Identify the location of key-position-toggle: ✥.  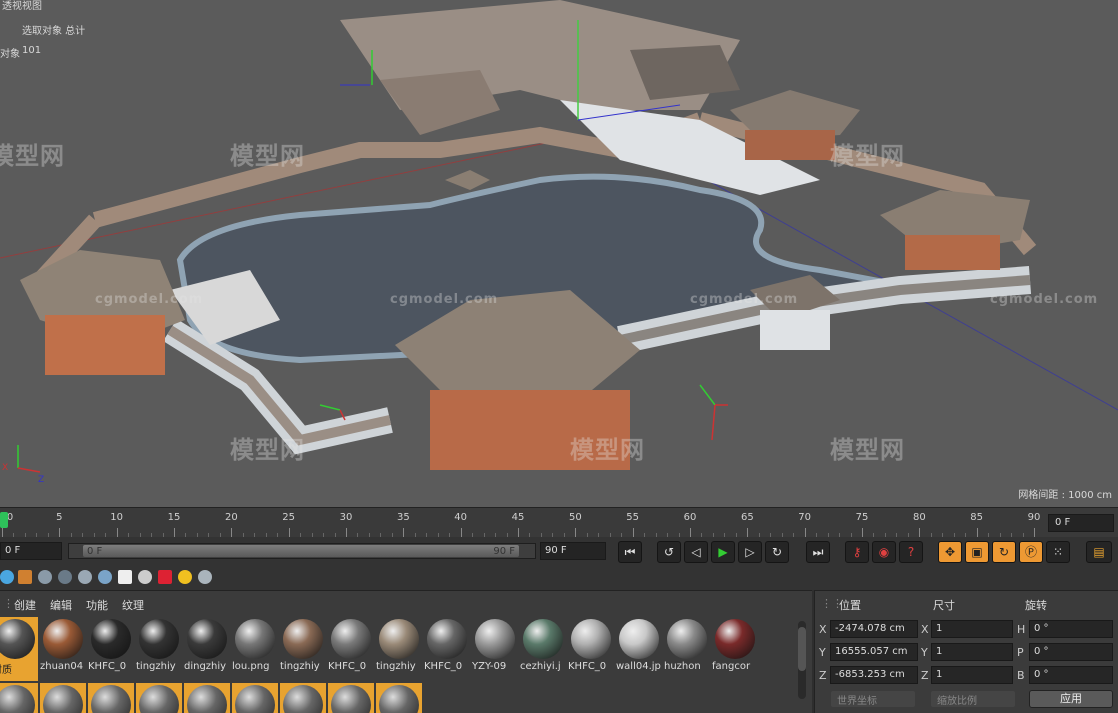
(950, 552).